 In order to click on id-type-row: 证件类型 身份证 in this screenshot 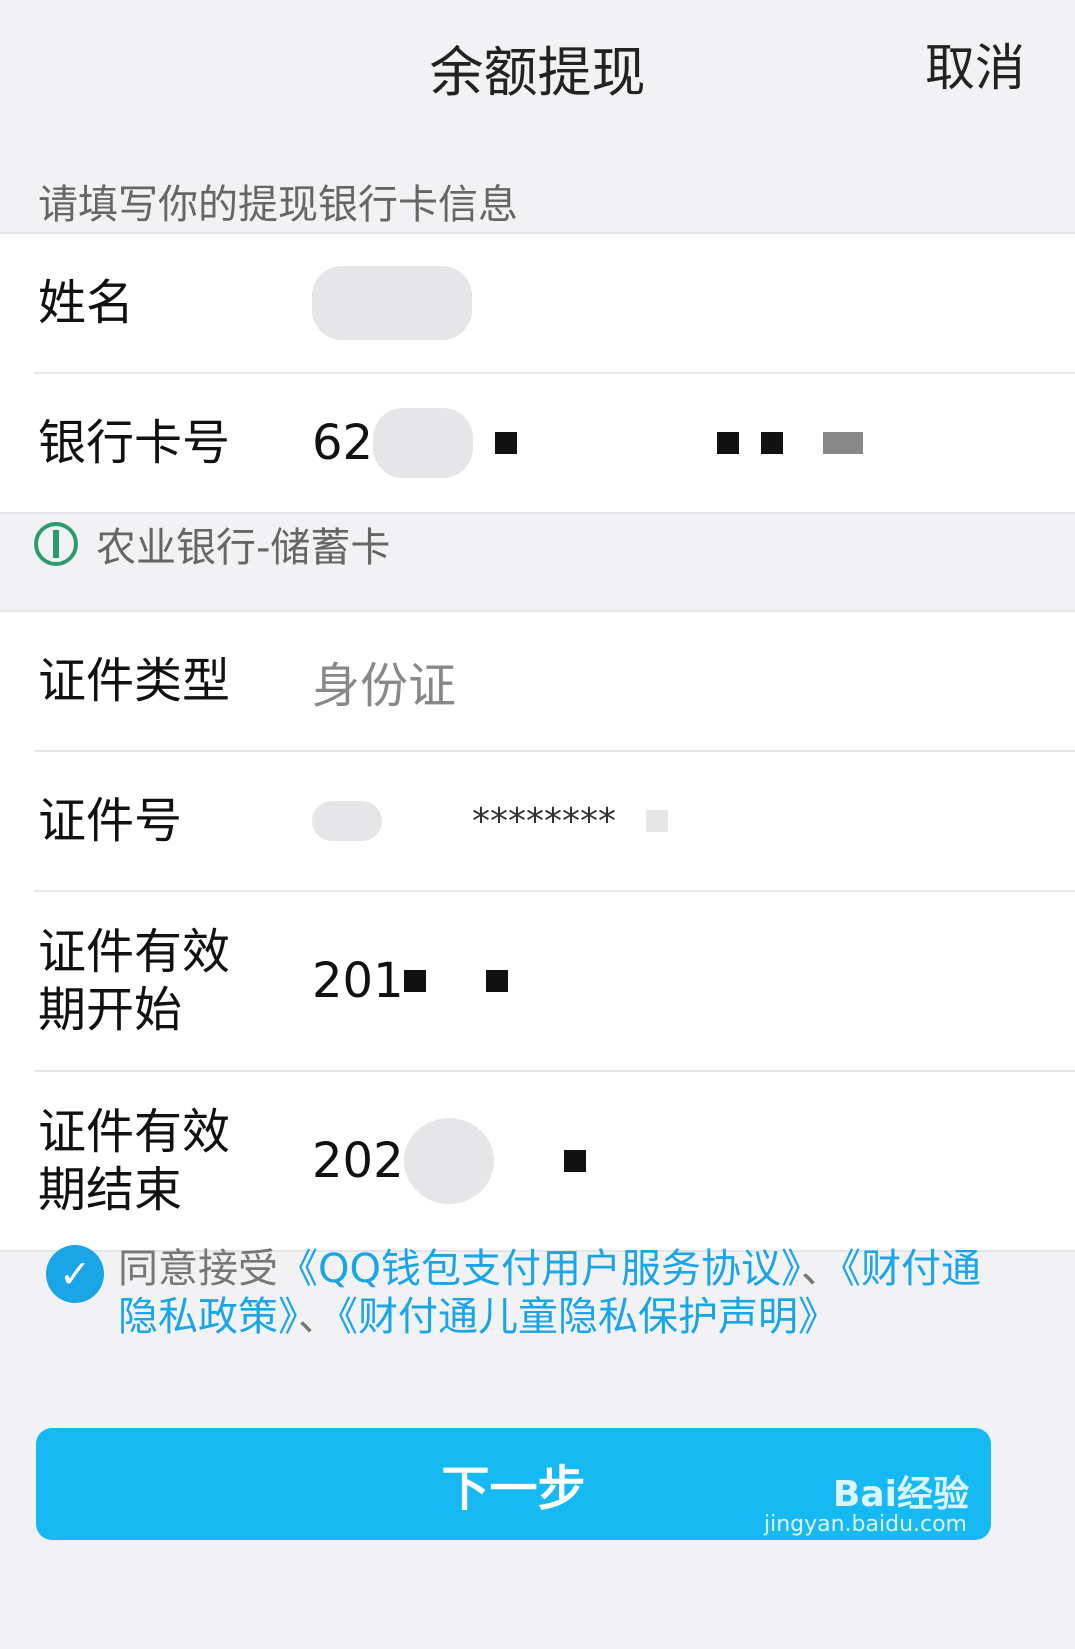, I will do `click(554, 682)`.